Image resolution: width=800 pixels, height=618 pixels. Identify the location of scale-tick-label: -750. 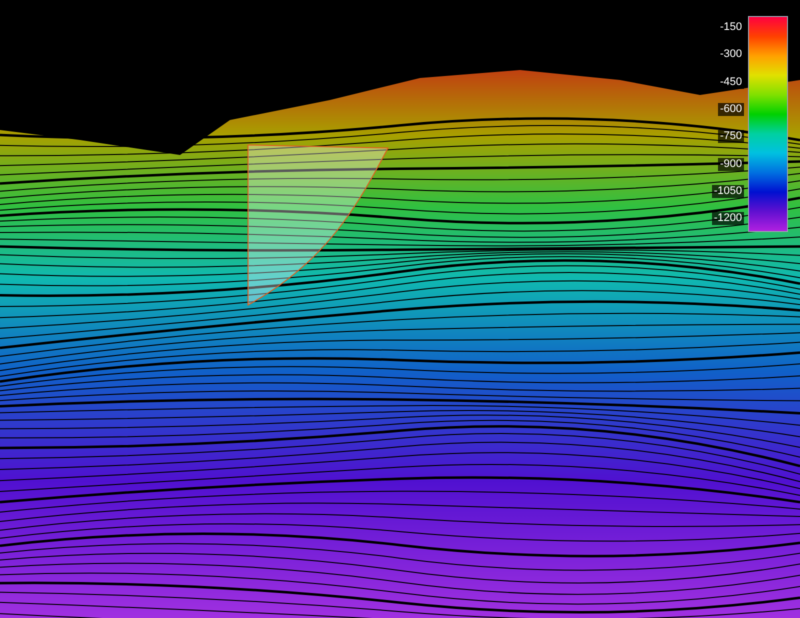
(731, 137).